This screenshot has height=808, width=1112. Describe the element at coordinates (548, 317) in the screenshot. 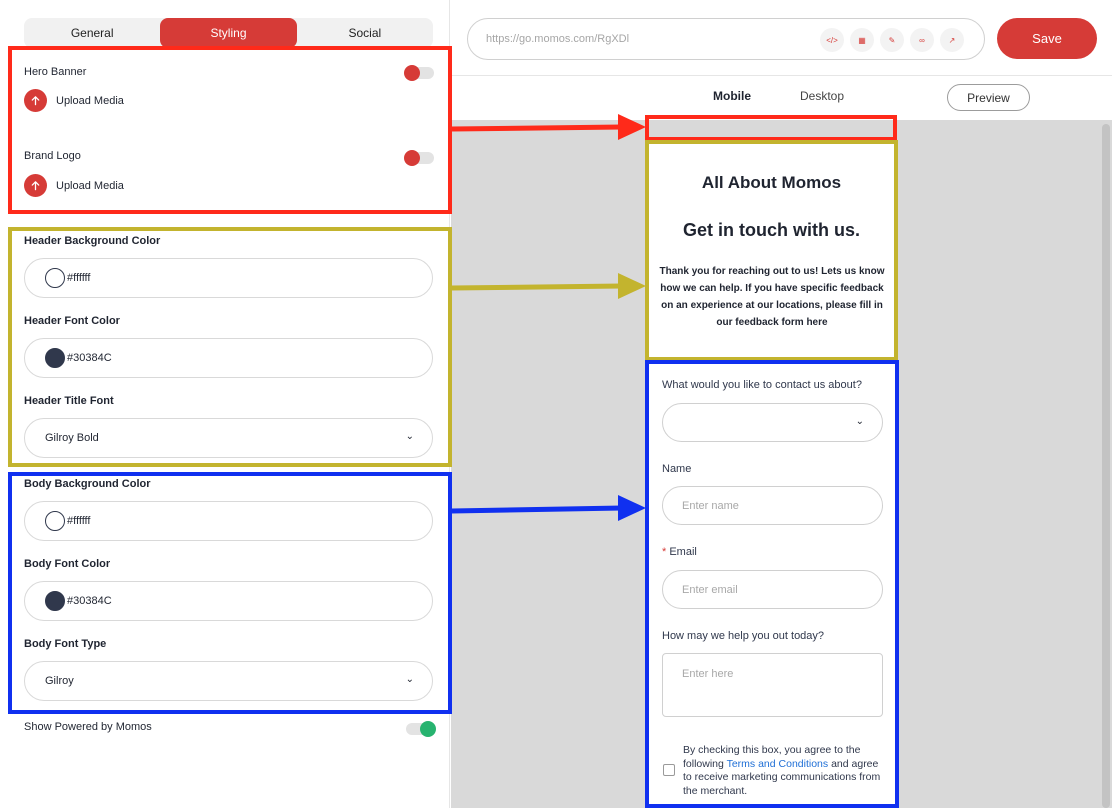

I see `annotation-arrows` at that location.